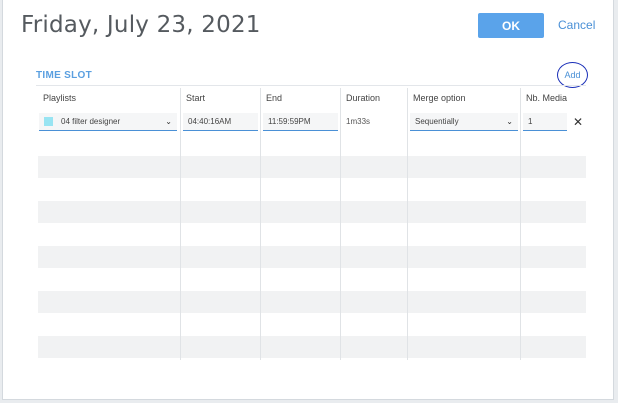 This screenshot has width=618, height=403. I want to click on header-duration: Duration, so click(363, 98).